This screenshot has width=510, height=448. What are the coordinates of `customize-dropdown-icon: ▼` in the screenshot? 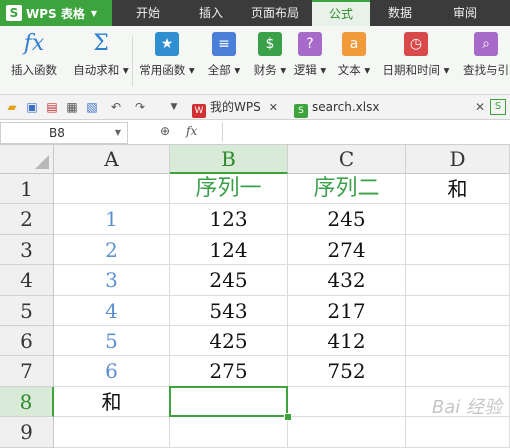 It's located at (174, 107).